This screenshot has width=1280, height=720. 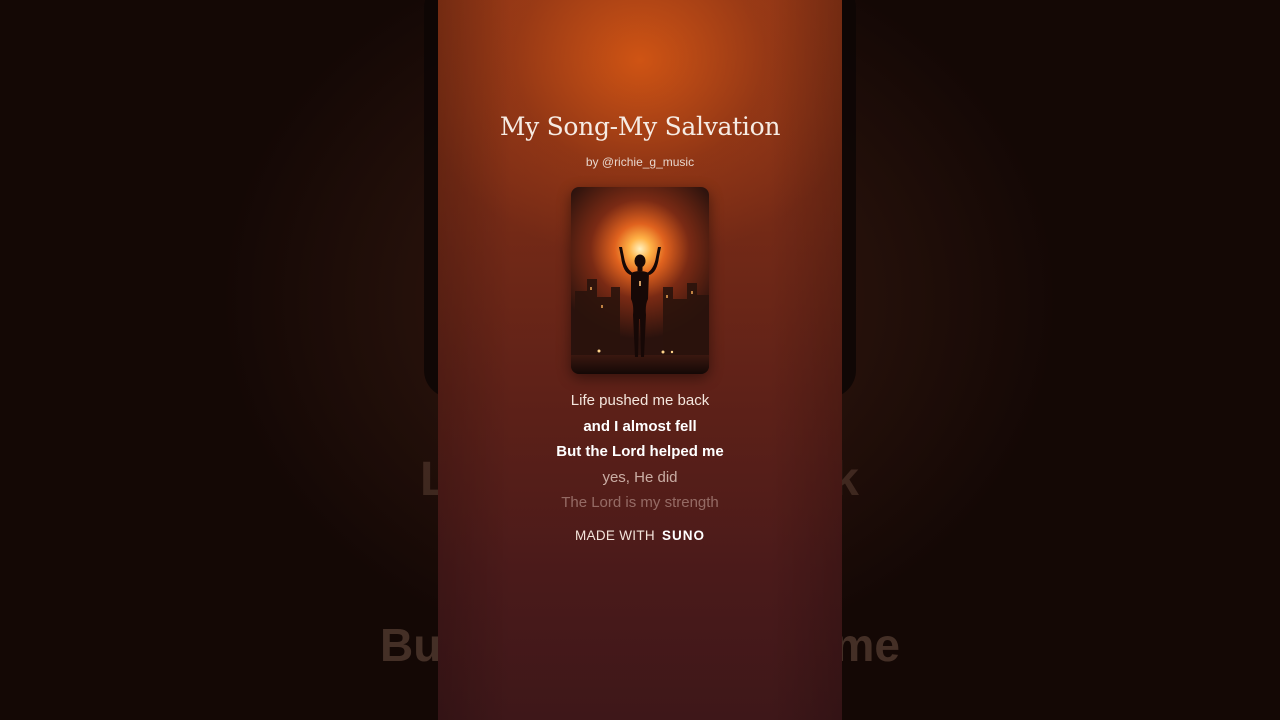 What do you see at coordinates (640, 162) in the screenshot?
I see `artist-handle: by @richie_g_music` at bounding box center [640, 162].